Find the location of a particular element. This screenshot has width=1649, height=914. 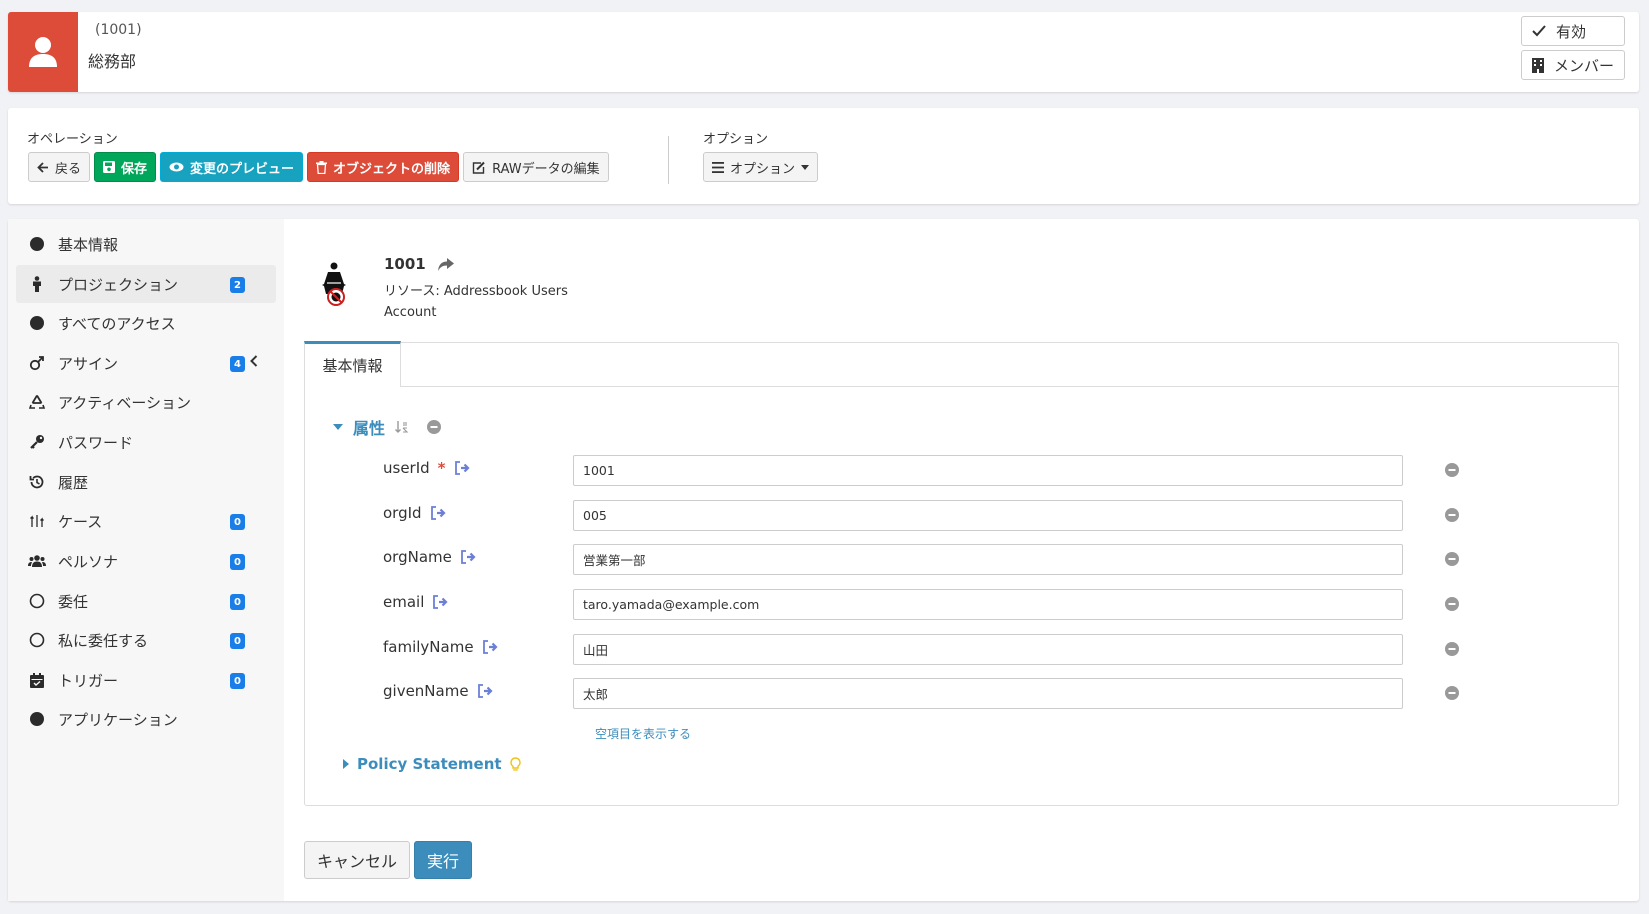

attribute-label: orgName is located at coordinates (417, 557).